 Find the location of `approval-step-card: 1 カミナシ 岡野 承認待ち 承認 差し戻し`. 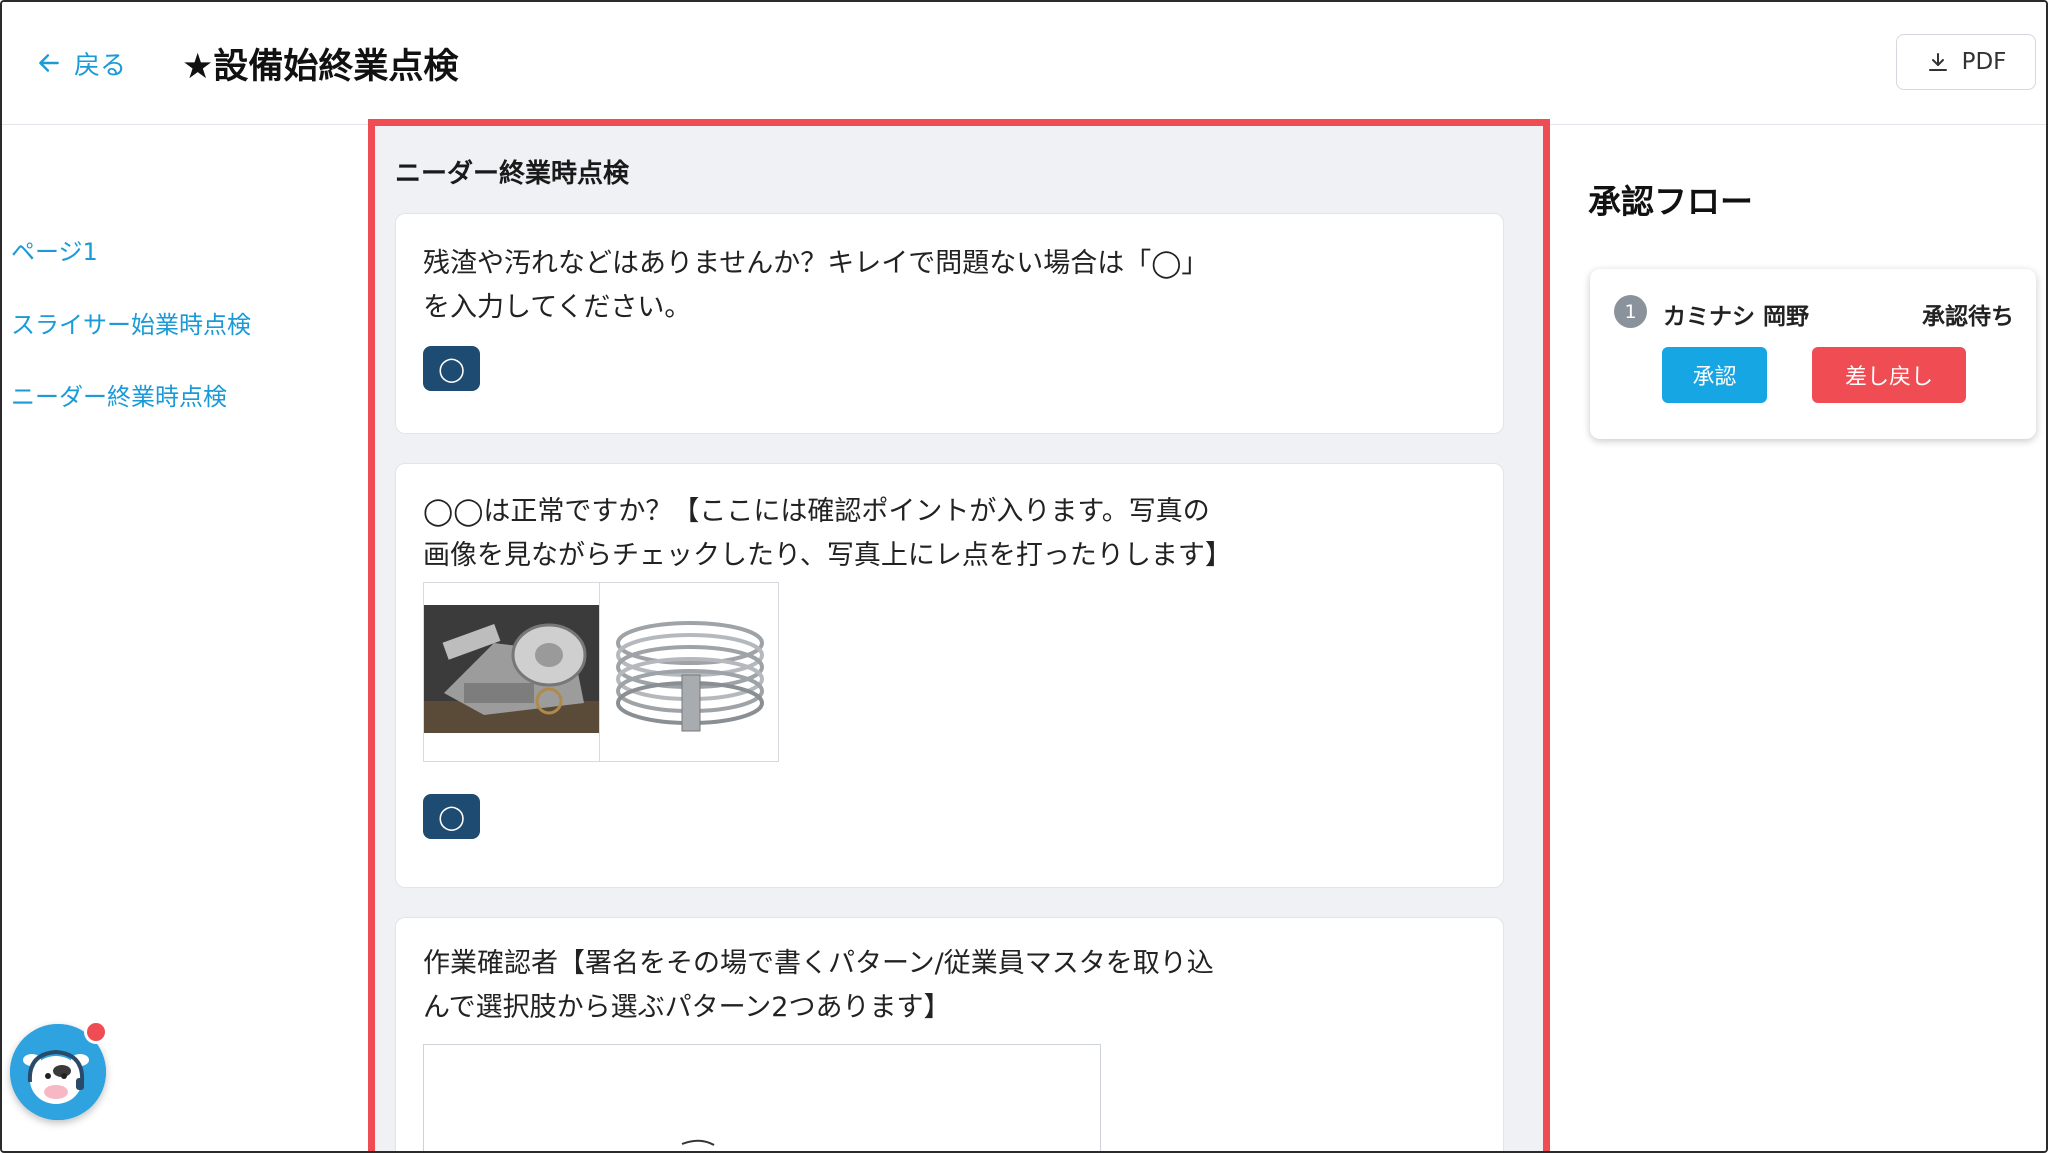

approval-step-card: 1 カミナシ 岡野 承認待ち 承認 差し戻し is located at coordinates (1813, 354).